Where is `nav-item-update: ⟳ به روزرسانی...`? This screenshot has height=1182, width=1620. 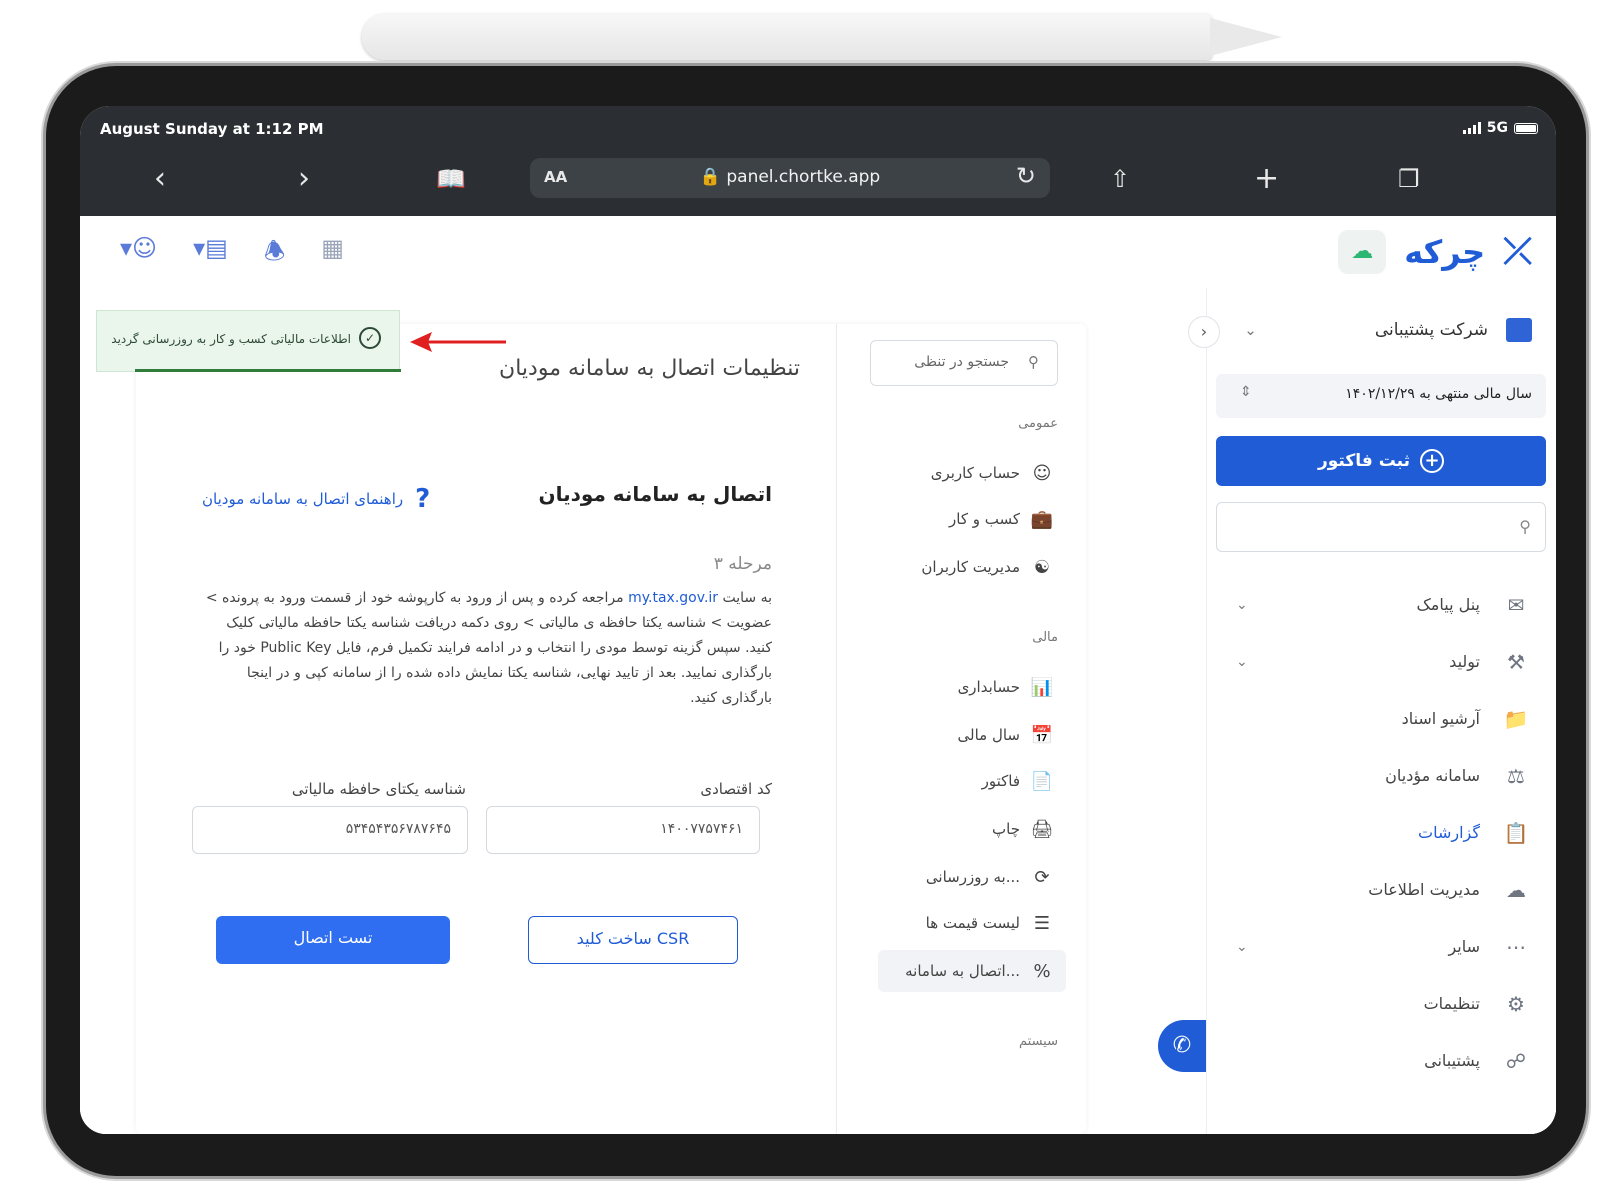
nav-item-update: ⟳ به روزرسانی... is located at coordinates (972, 877).